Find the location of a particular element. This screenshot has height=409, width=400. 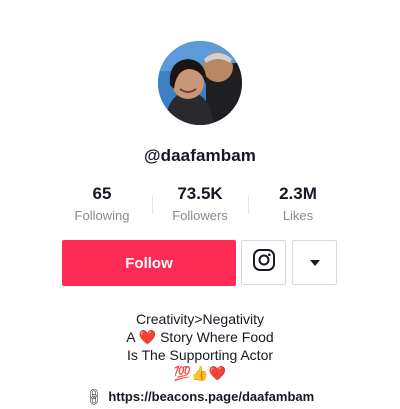

bio-line: A ❤️ Story Where Food is located at coordinates (200, 337).